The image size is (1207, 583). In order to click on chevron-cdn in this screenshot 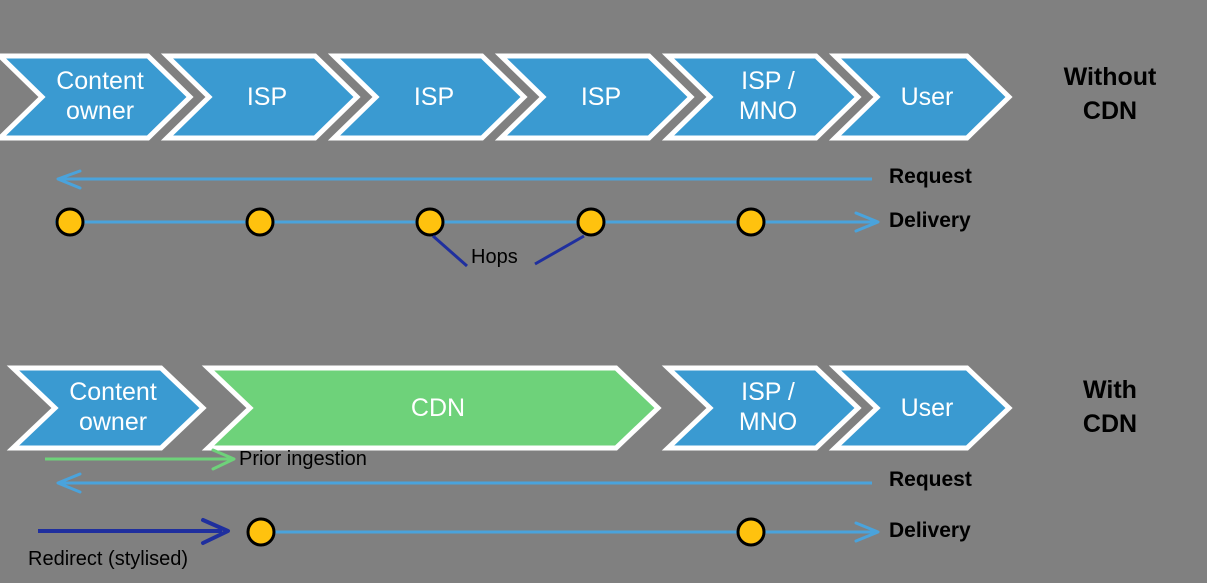, I will do `click(431, 408)`.